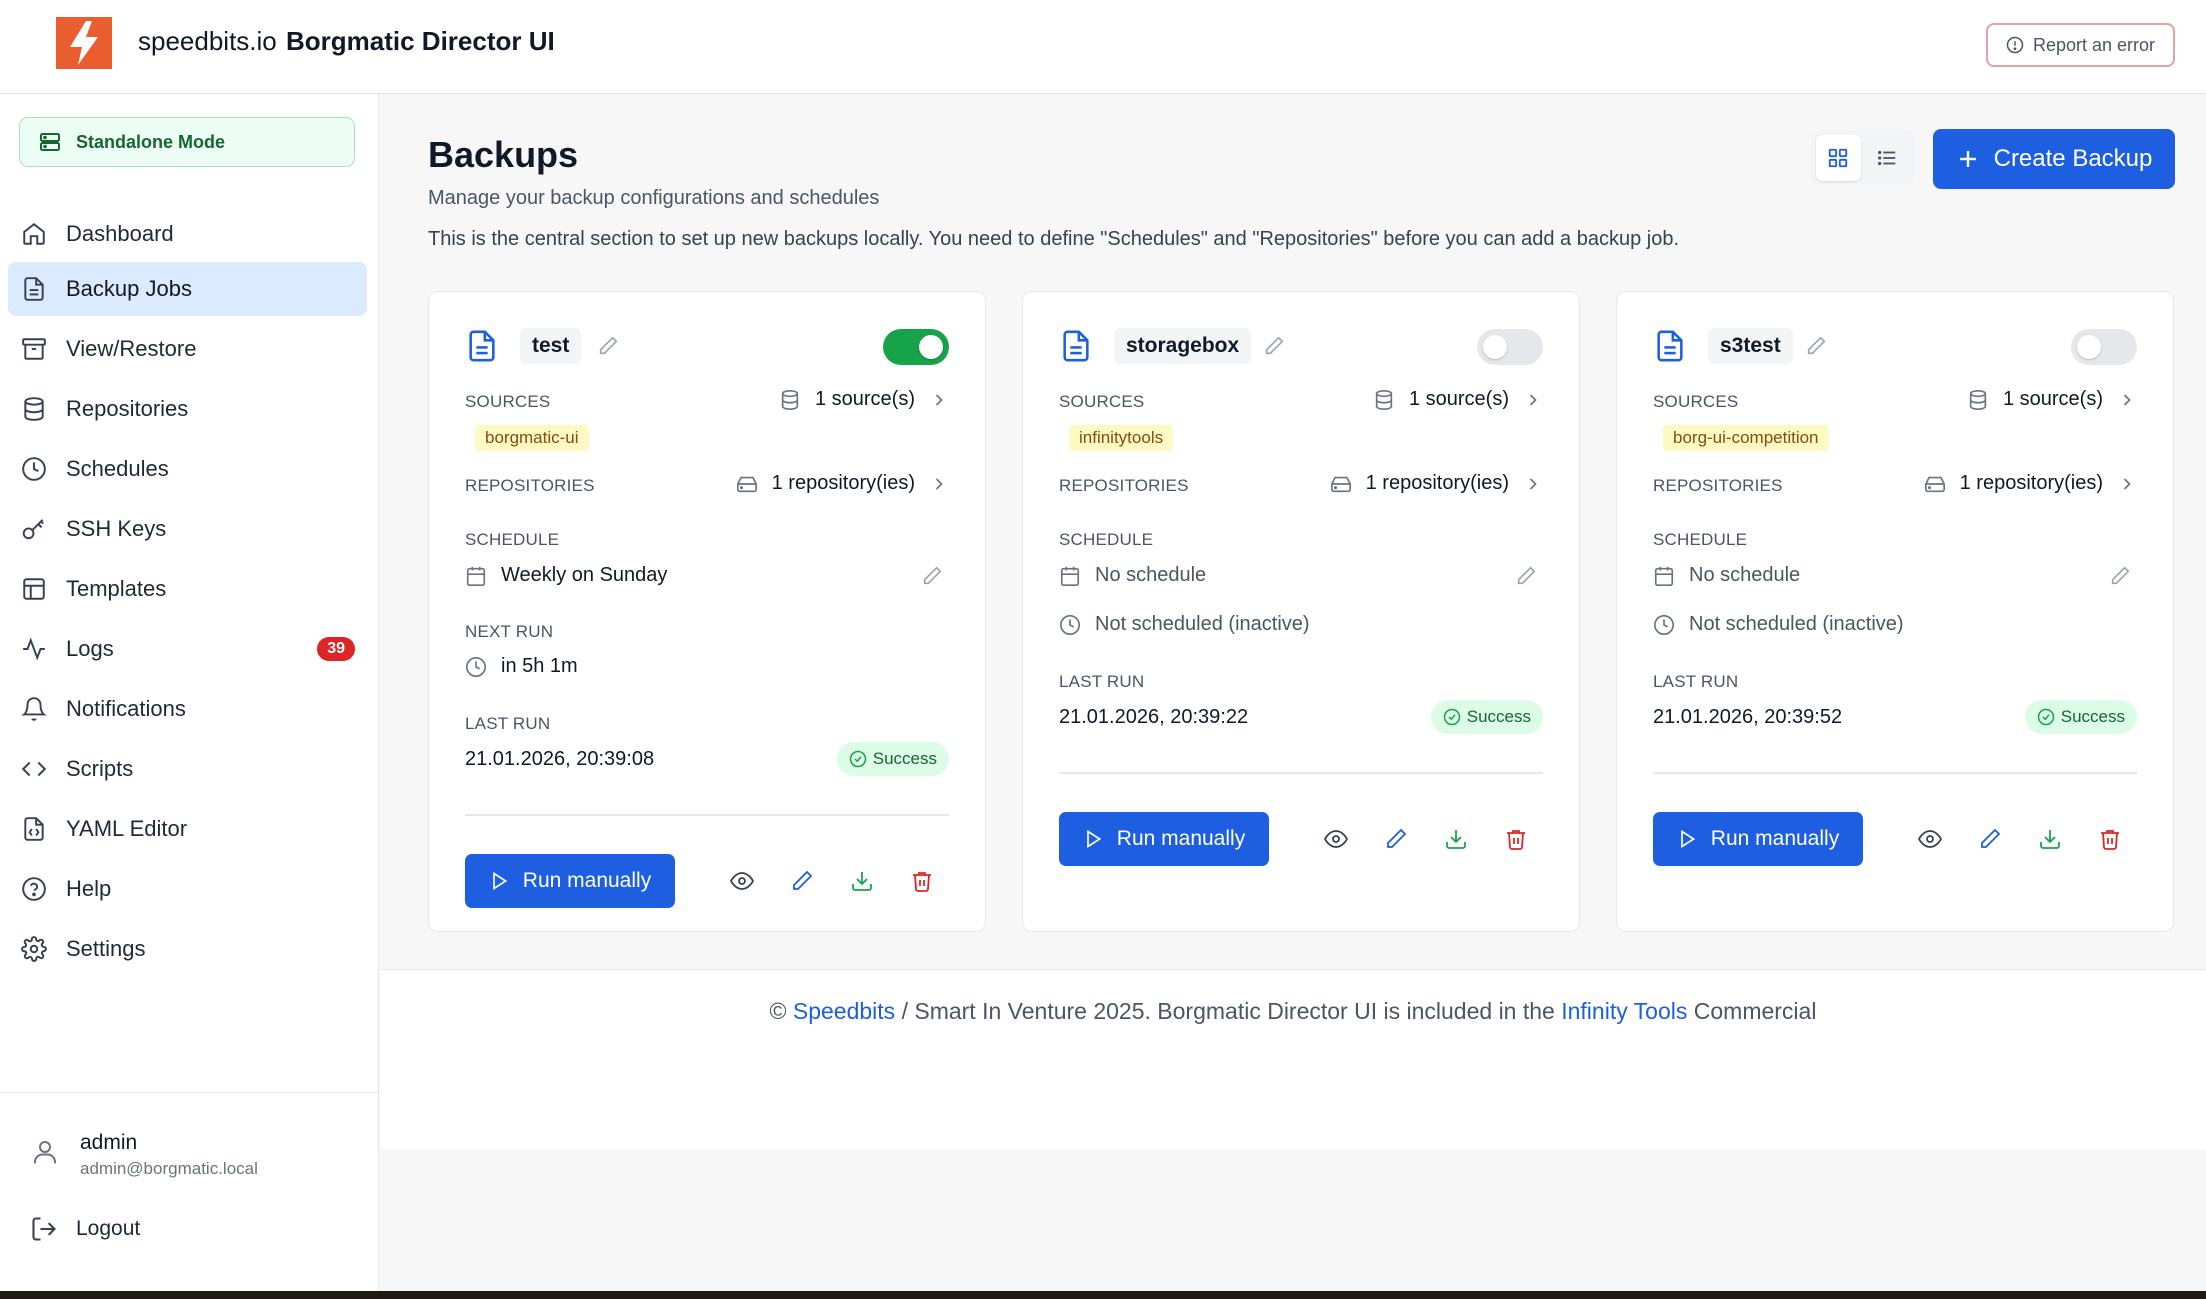 This screenshot has width=2206, height=1299. Describe the element at coordinates (187, 649) in the screenshot. I see `sidebar-item-logs: Logs 39` at that location.